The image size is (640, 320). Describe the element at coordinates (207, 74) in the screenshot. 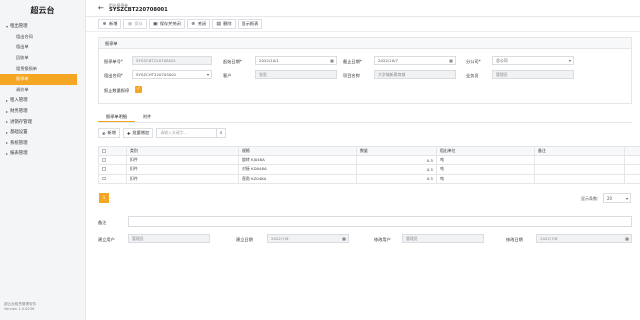

I see `chevron-down-icon: ▾` at that location.